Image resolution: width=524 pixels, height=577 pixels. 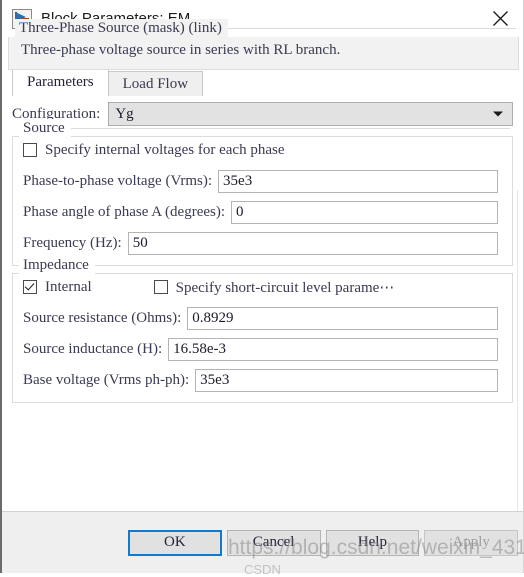 I want to click on phase-angle-input, so click(x=364, y=212).